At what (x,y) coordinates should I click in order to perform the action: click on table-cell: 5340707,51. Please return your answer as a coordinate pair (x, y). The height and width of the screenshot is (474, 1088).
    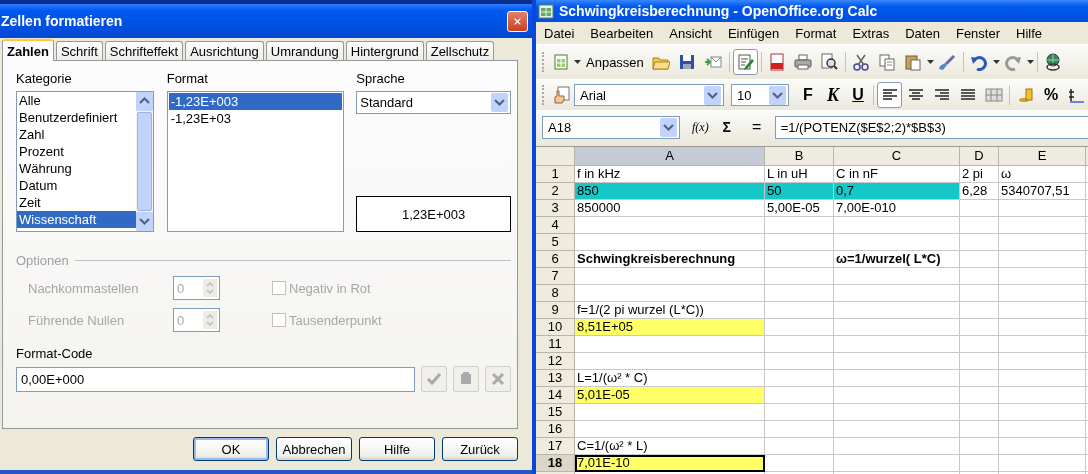
    Looking at the image, I should click on (1042, 191).